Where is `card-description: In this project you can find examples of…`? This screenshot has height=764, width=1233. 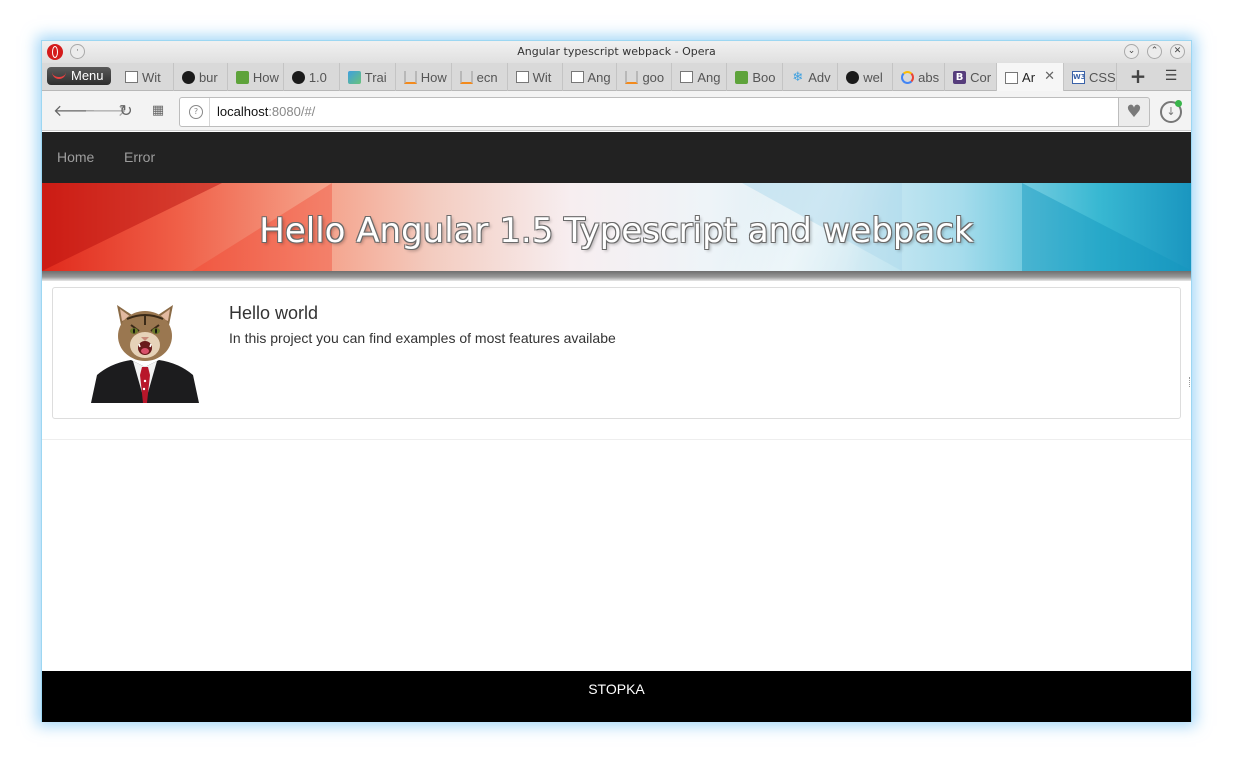
card-description: In this project you can find examples of… is located at coordinates (422, 338).